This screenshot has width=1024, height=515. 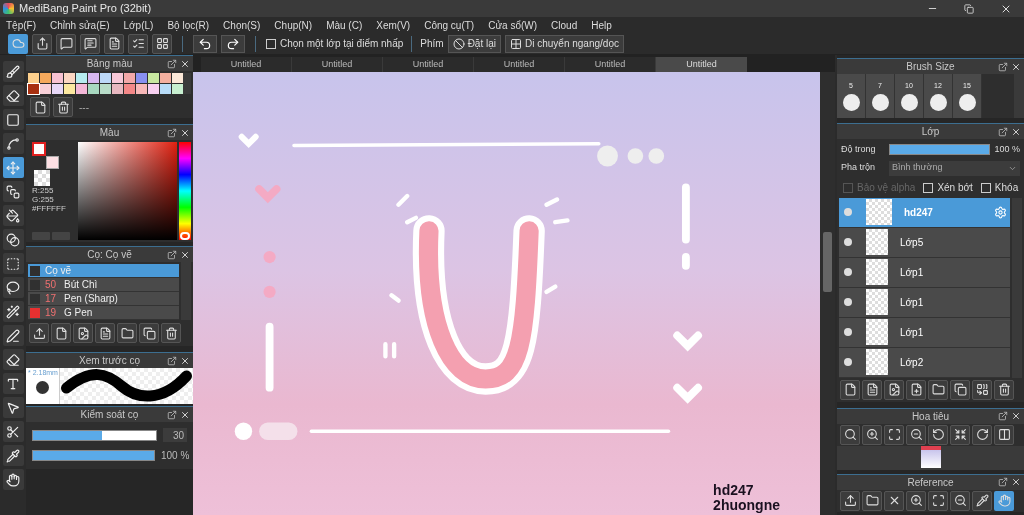 What do you see at coordinates (114, 43) in the screenshot?
I see `document-icon` at bounding box center [114, 43].